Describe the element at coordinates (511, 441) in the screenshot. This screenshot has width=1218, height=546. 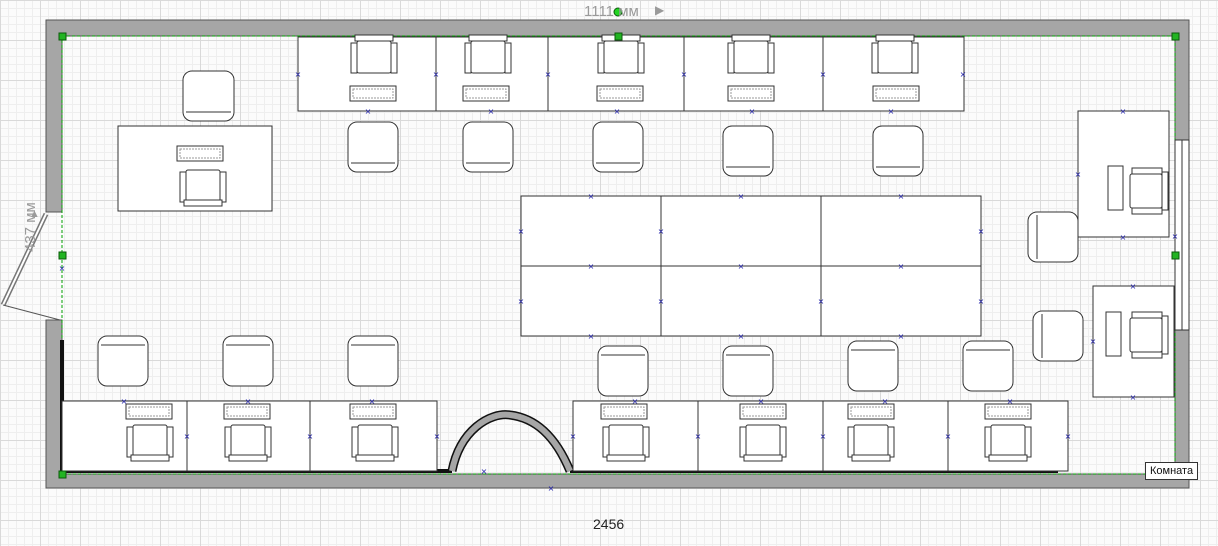
I see `arch-opening` at that location.